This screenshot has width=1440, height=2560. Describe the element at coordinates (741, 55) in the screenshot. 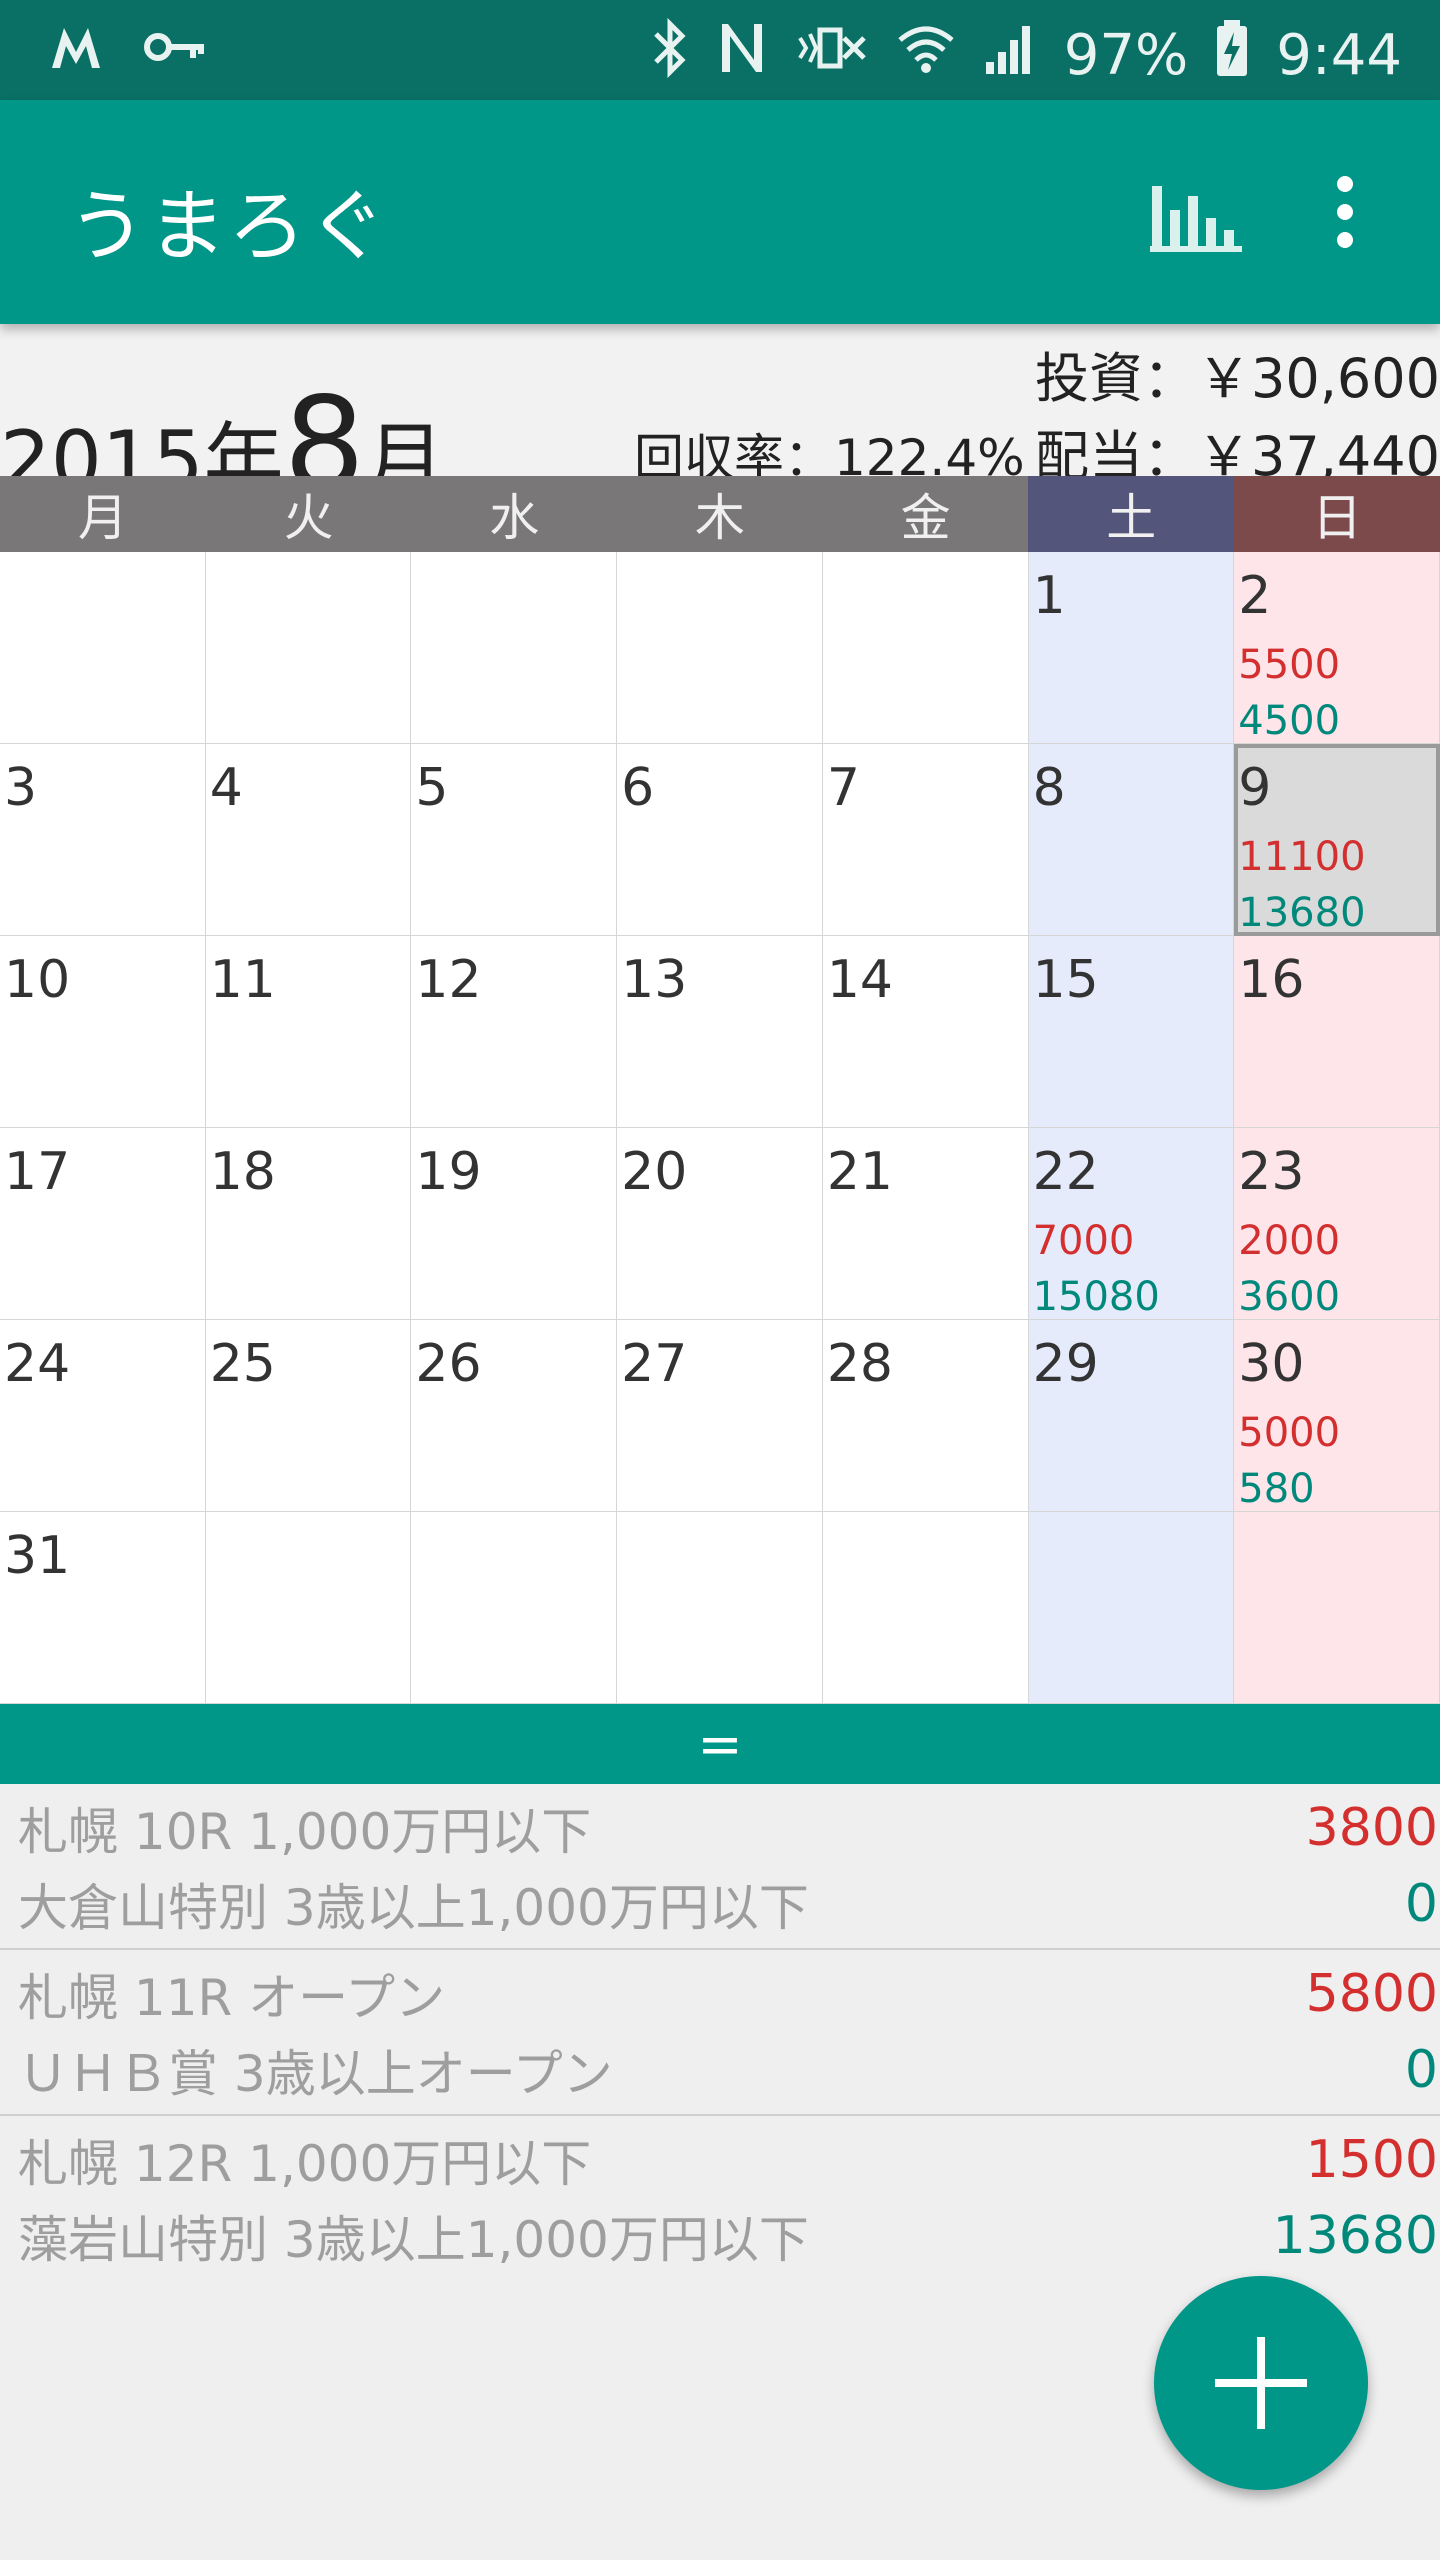

I see `nfc-icon` at that location.